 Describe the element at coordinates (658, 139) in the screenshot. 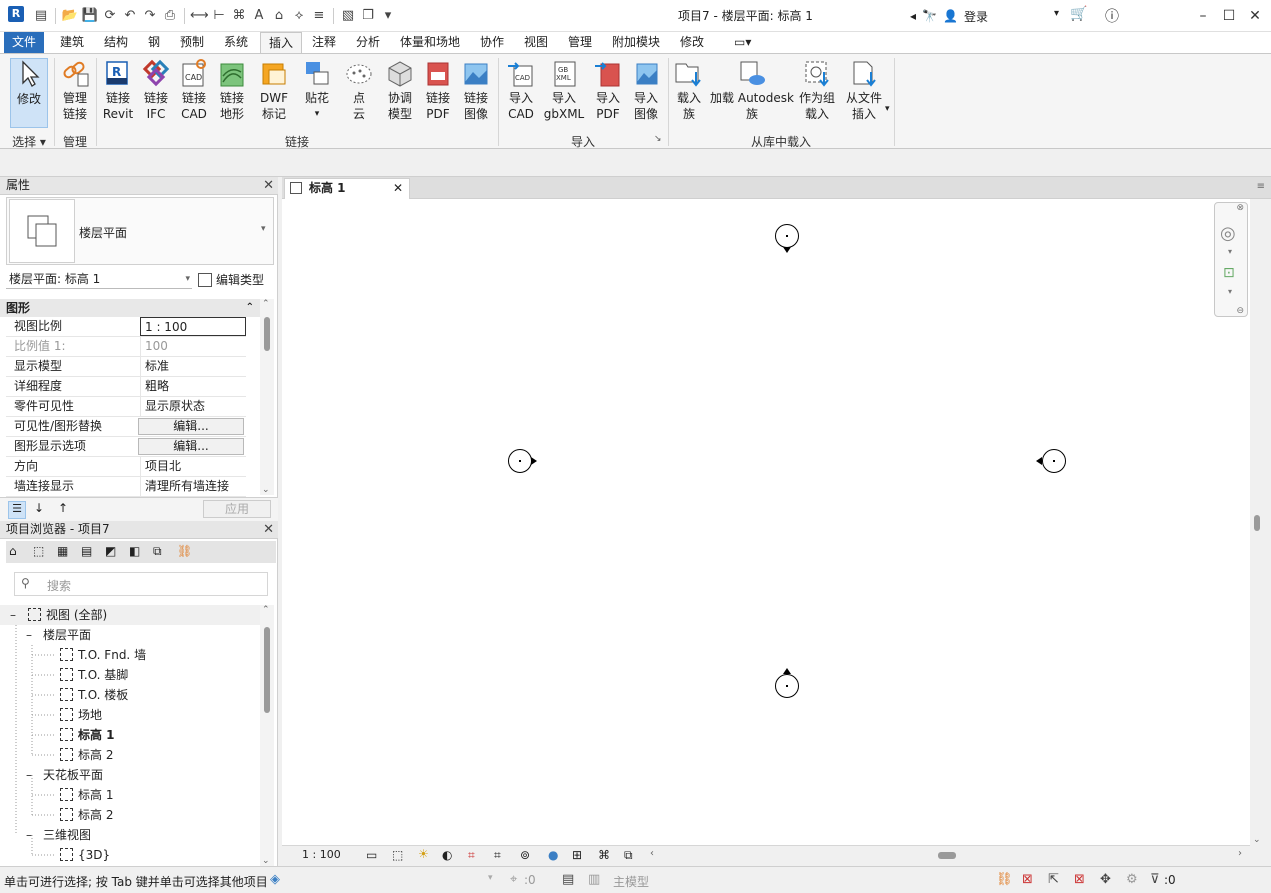

I see `import-dialog-launcher-icon: ↘` at that location.